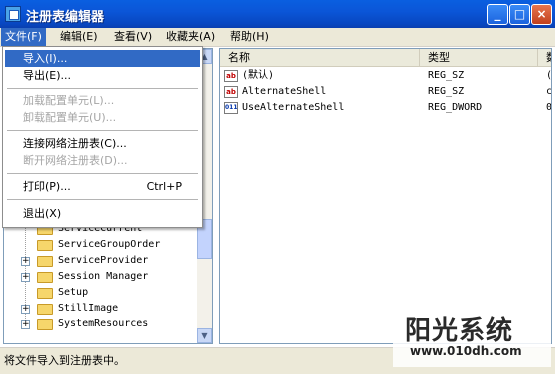 This screenshot has height=374, width=555. I want to click on close-button: ×, so click(541, 14).